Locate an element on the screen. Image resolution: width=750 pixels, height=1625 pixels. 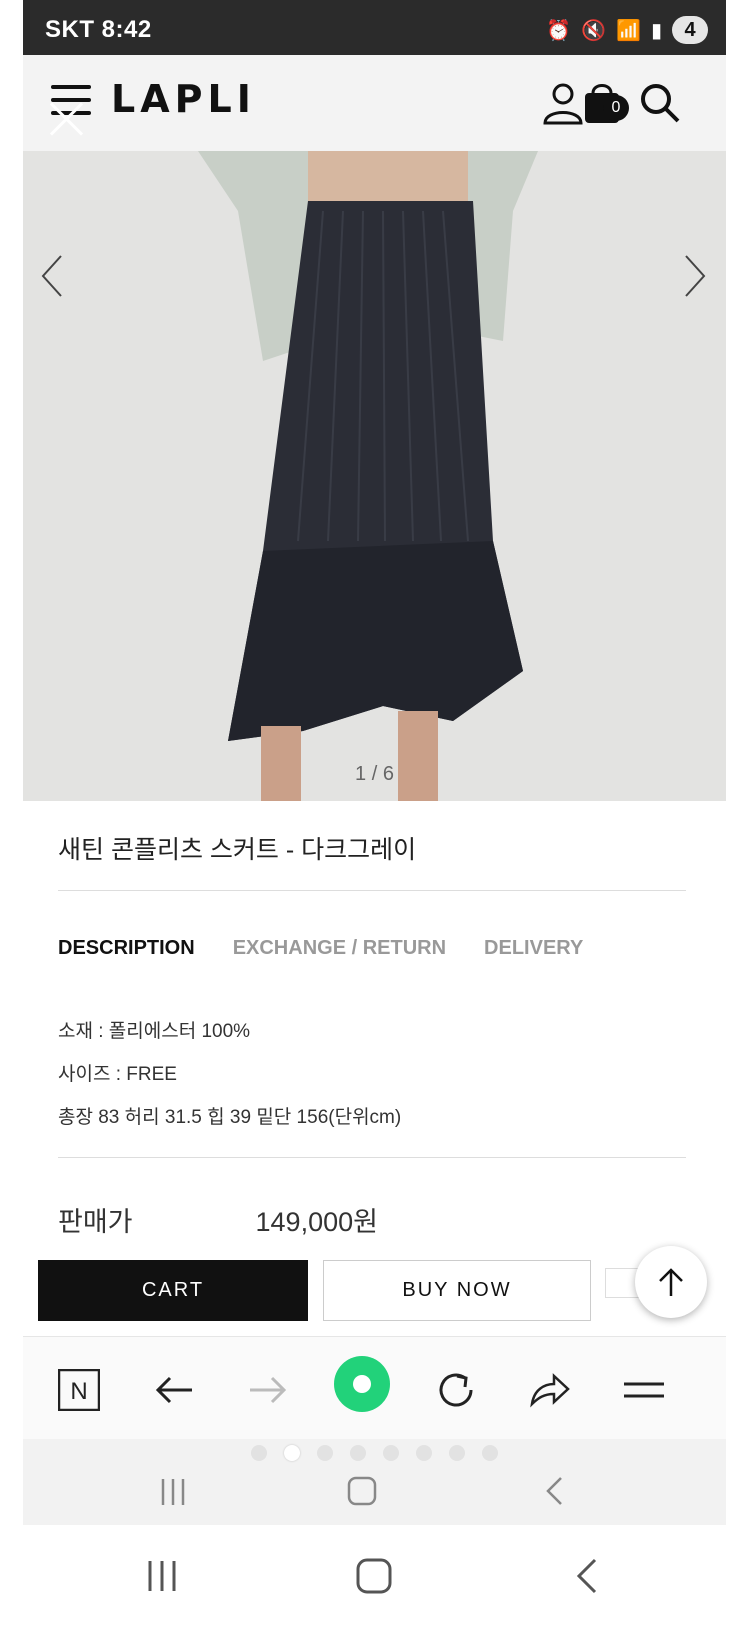
tab-delivery: DELIVERY is located at coordinates (533, 948).